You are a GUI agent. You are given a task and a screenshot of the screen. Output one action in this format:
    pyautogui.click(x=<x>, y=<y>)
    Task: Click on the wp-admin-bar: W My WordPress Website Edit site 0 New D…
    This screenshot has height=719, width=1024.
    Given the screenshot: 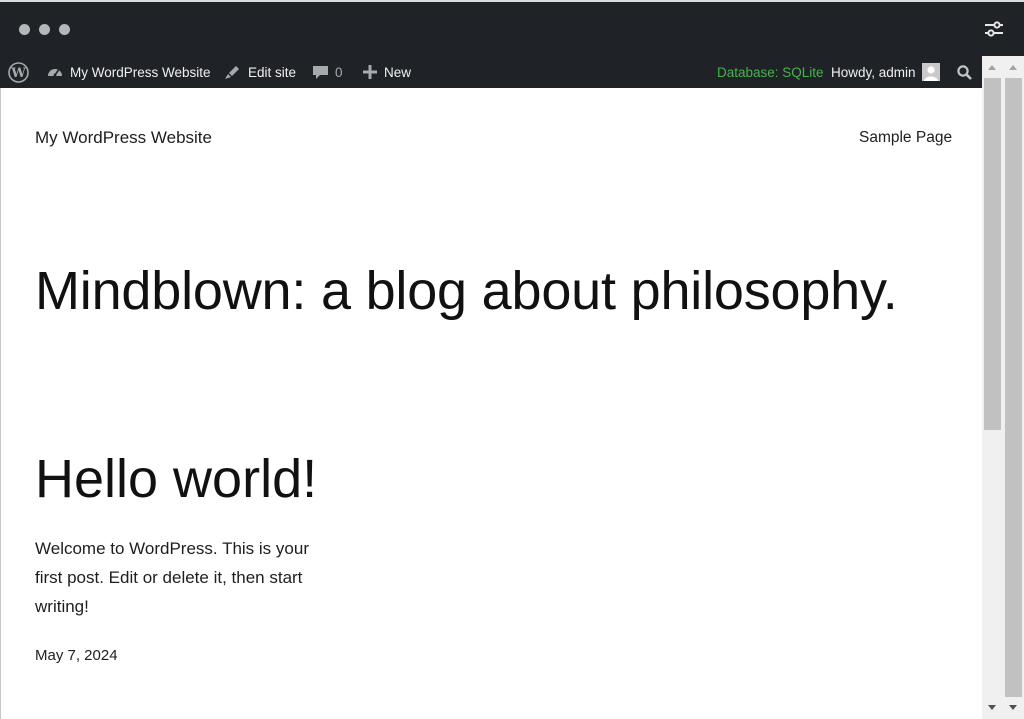 What is the action you would take?
    pyautogui.click(x=491, y=72)
    